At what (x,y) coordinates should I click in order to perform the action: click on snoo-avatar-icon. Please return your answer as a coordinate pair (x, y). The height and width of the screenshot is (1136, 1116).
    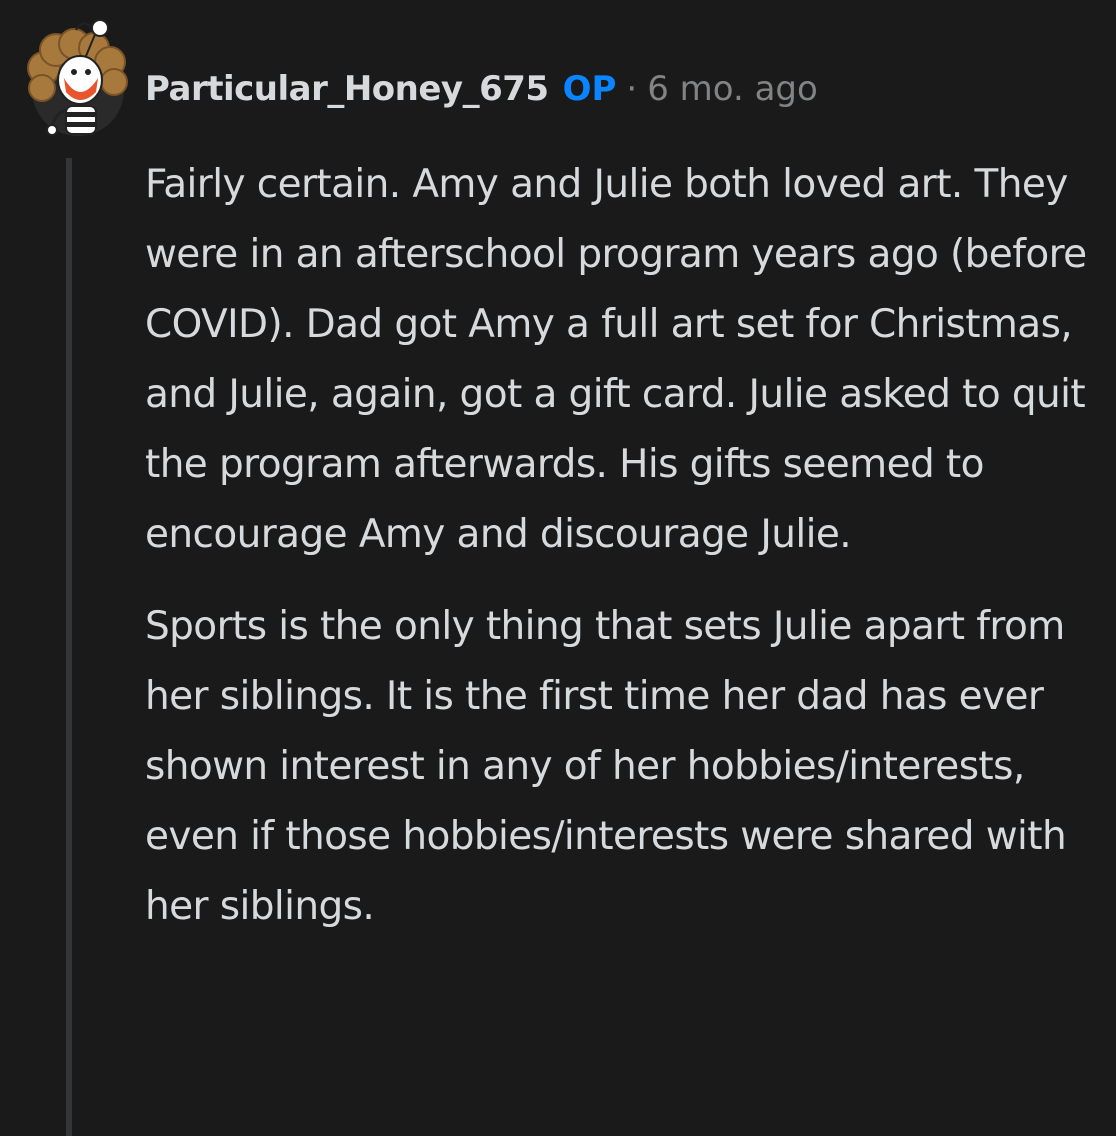
    Looking at the image, I should click on (77, 77).